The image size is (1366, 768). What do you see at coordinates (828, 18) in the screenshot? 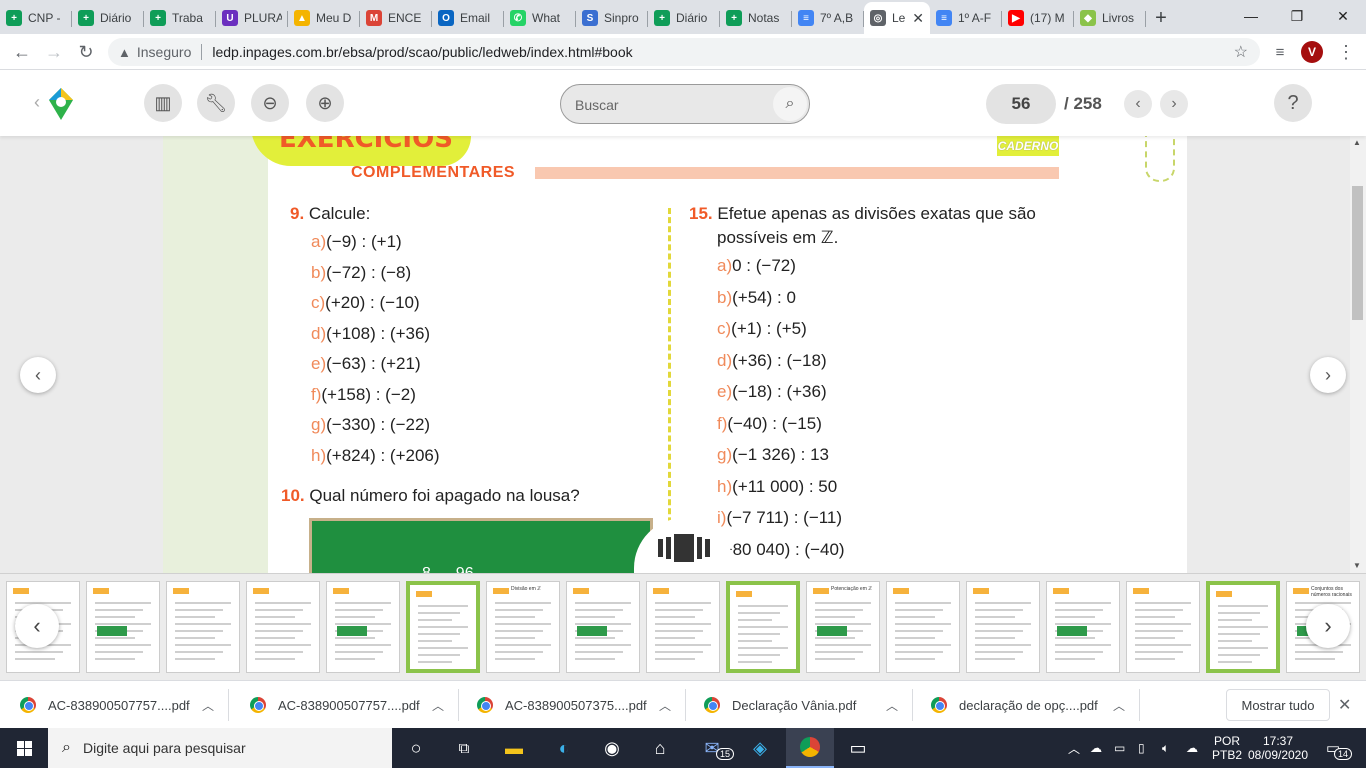
I see `browser-tab: ≡ 7º A,B` at bounding box center [828, 18].